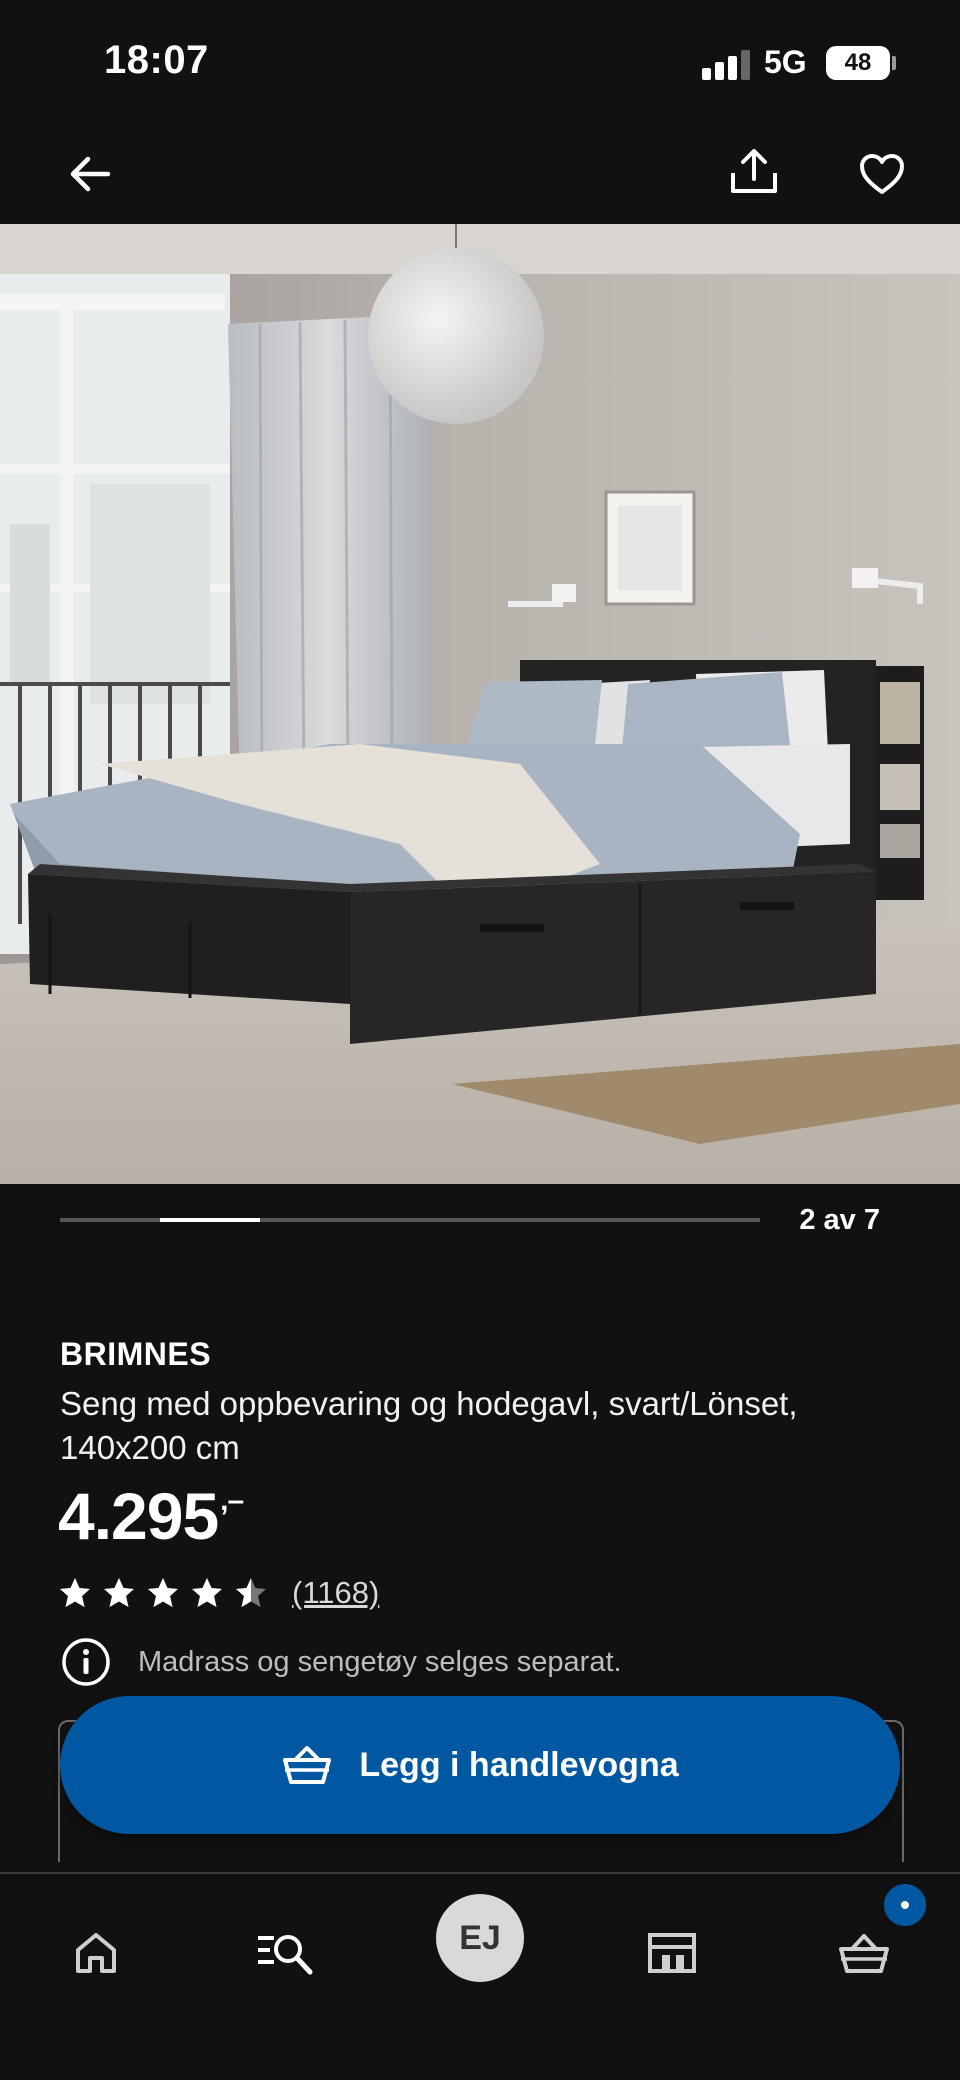 This screenshot has height=2080, width=960. I want to click on cart-badge-dot, so click(905, 1905).